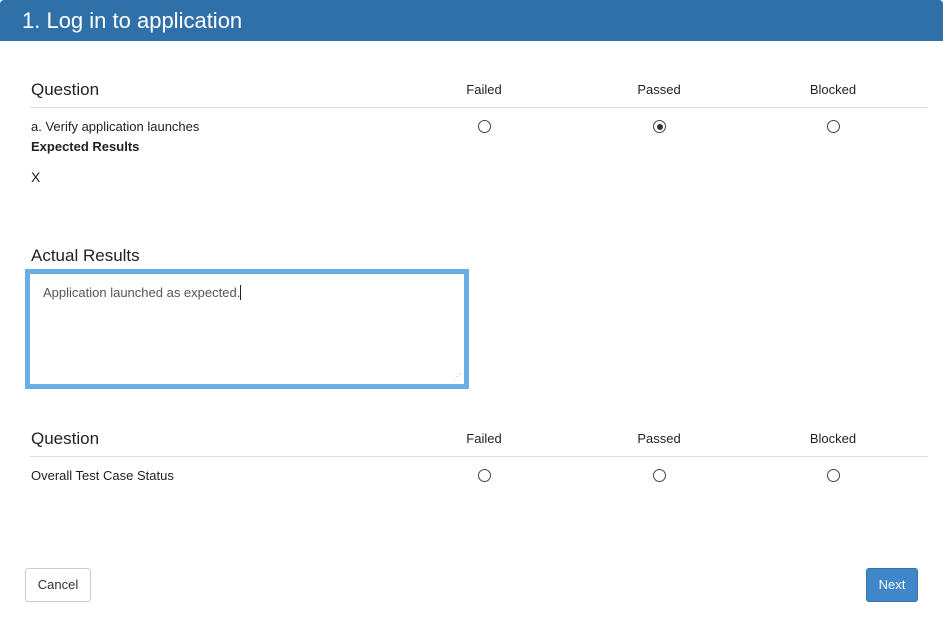  I want to click on radio-failed, so click(484, 126).